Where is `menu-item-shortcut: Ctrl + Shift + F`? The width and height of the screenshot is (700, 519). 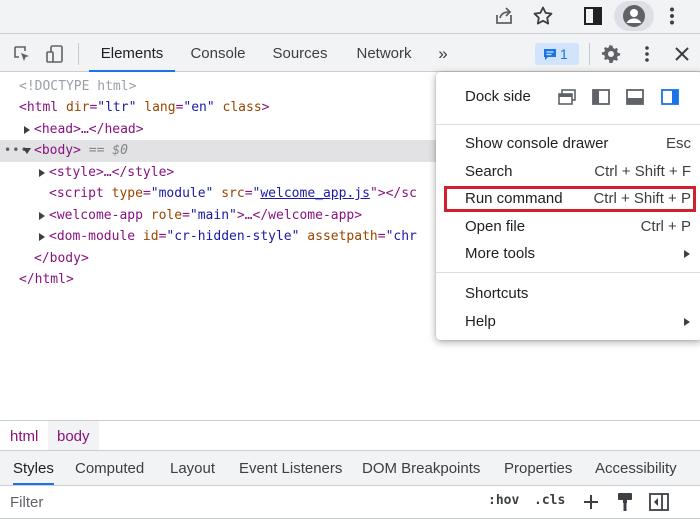
menu-item-shortcut: Ctrl + Shift + F is located at coordinates (642, 171).